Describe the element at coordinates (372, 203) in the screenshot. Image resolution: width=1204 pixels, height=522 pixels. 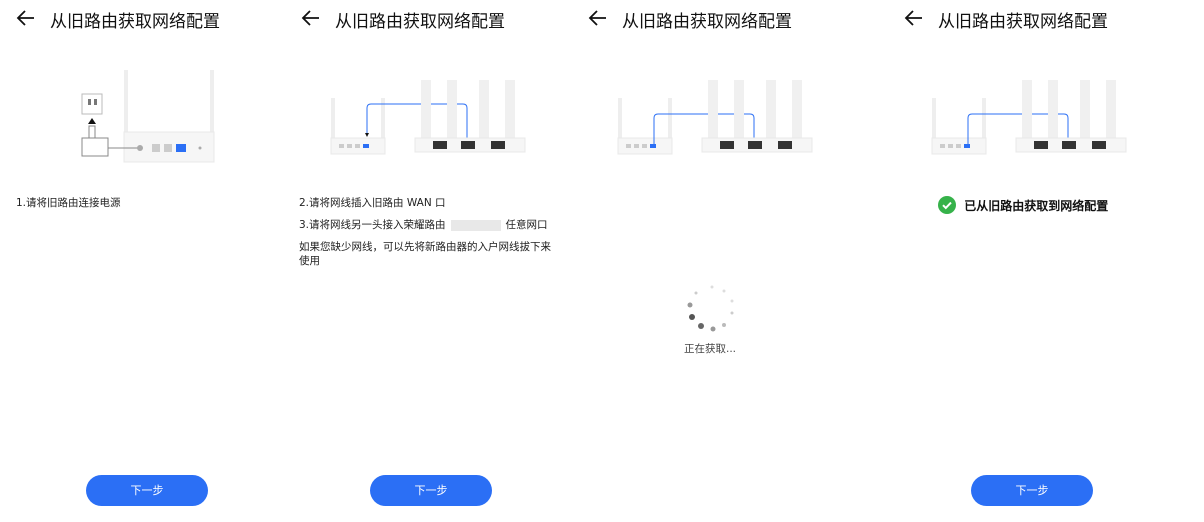
I see `instruction-step-2: 2.请将网线插入旧路由 WAN 口` at that location.